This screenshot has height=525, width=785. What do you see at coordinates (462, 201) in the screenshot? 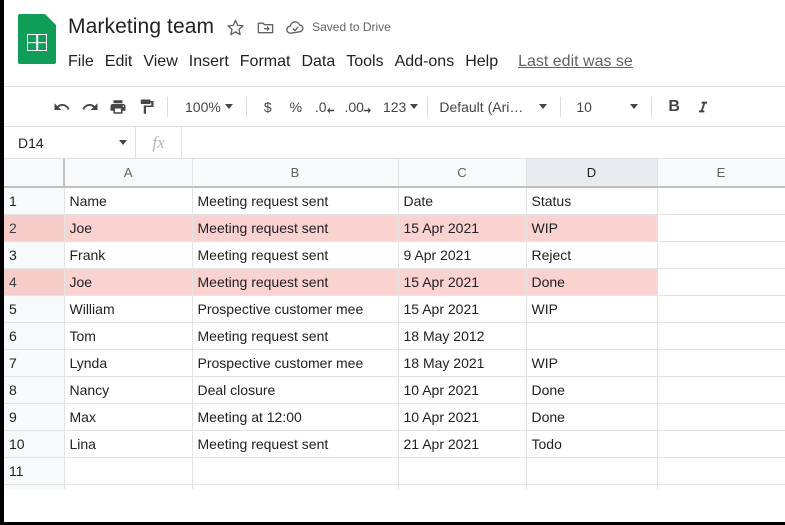
I see `cell-C1: Date` at bounding box center [462, 201].